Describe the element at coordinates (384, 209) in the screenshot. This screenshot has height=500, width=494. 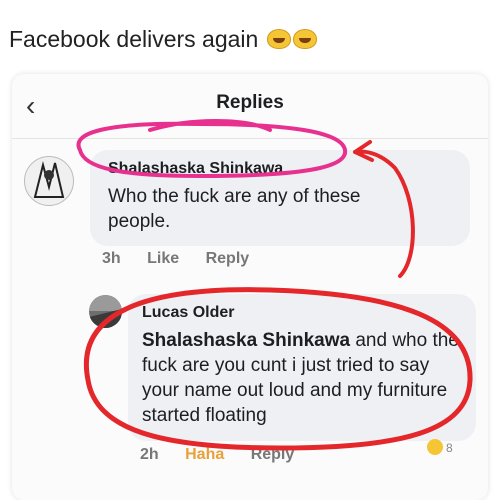
I see `red-arrow` at that location.